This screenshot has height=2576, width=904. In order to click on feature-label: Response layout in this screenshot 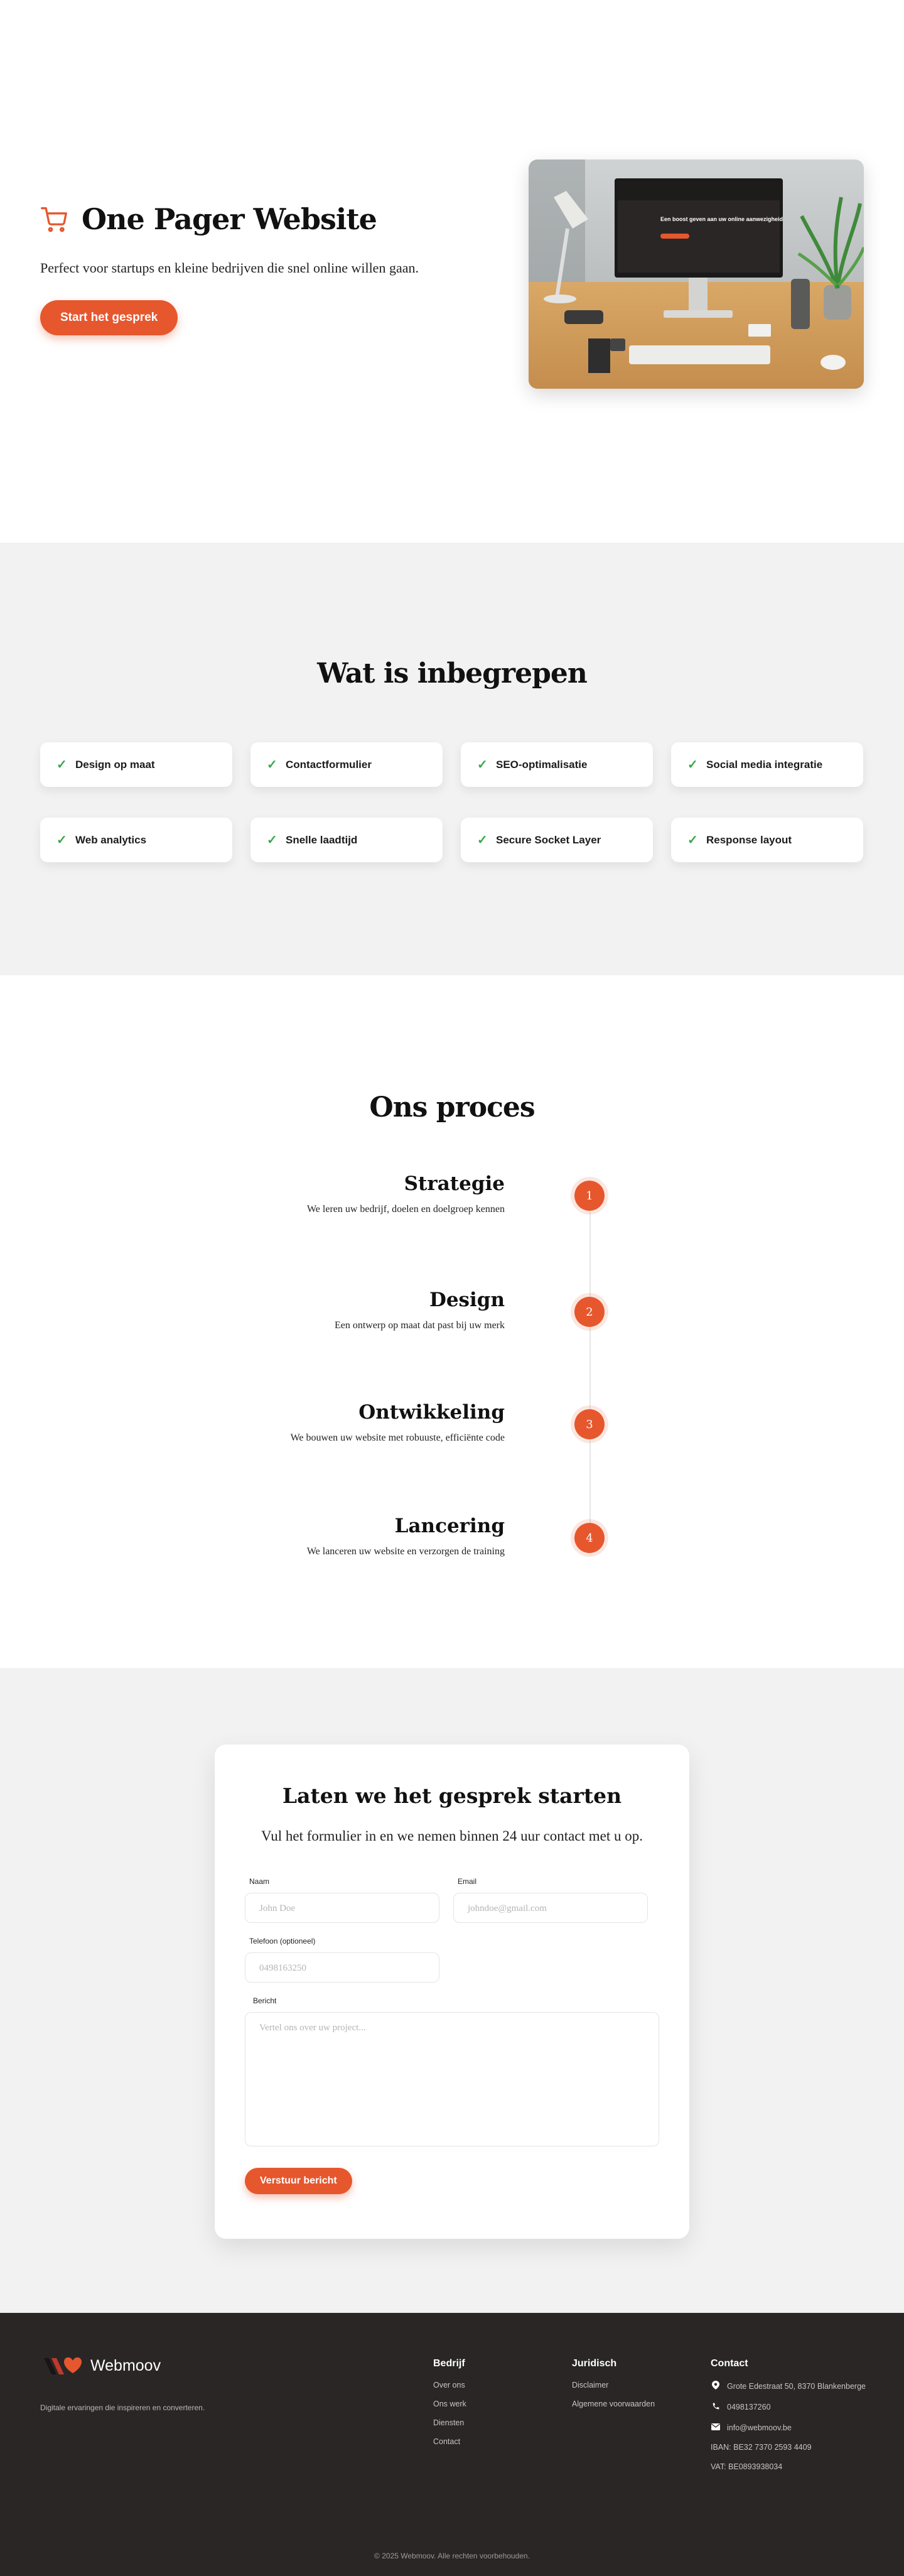, I will do `click(749, 839)`.